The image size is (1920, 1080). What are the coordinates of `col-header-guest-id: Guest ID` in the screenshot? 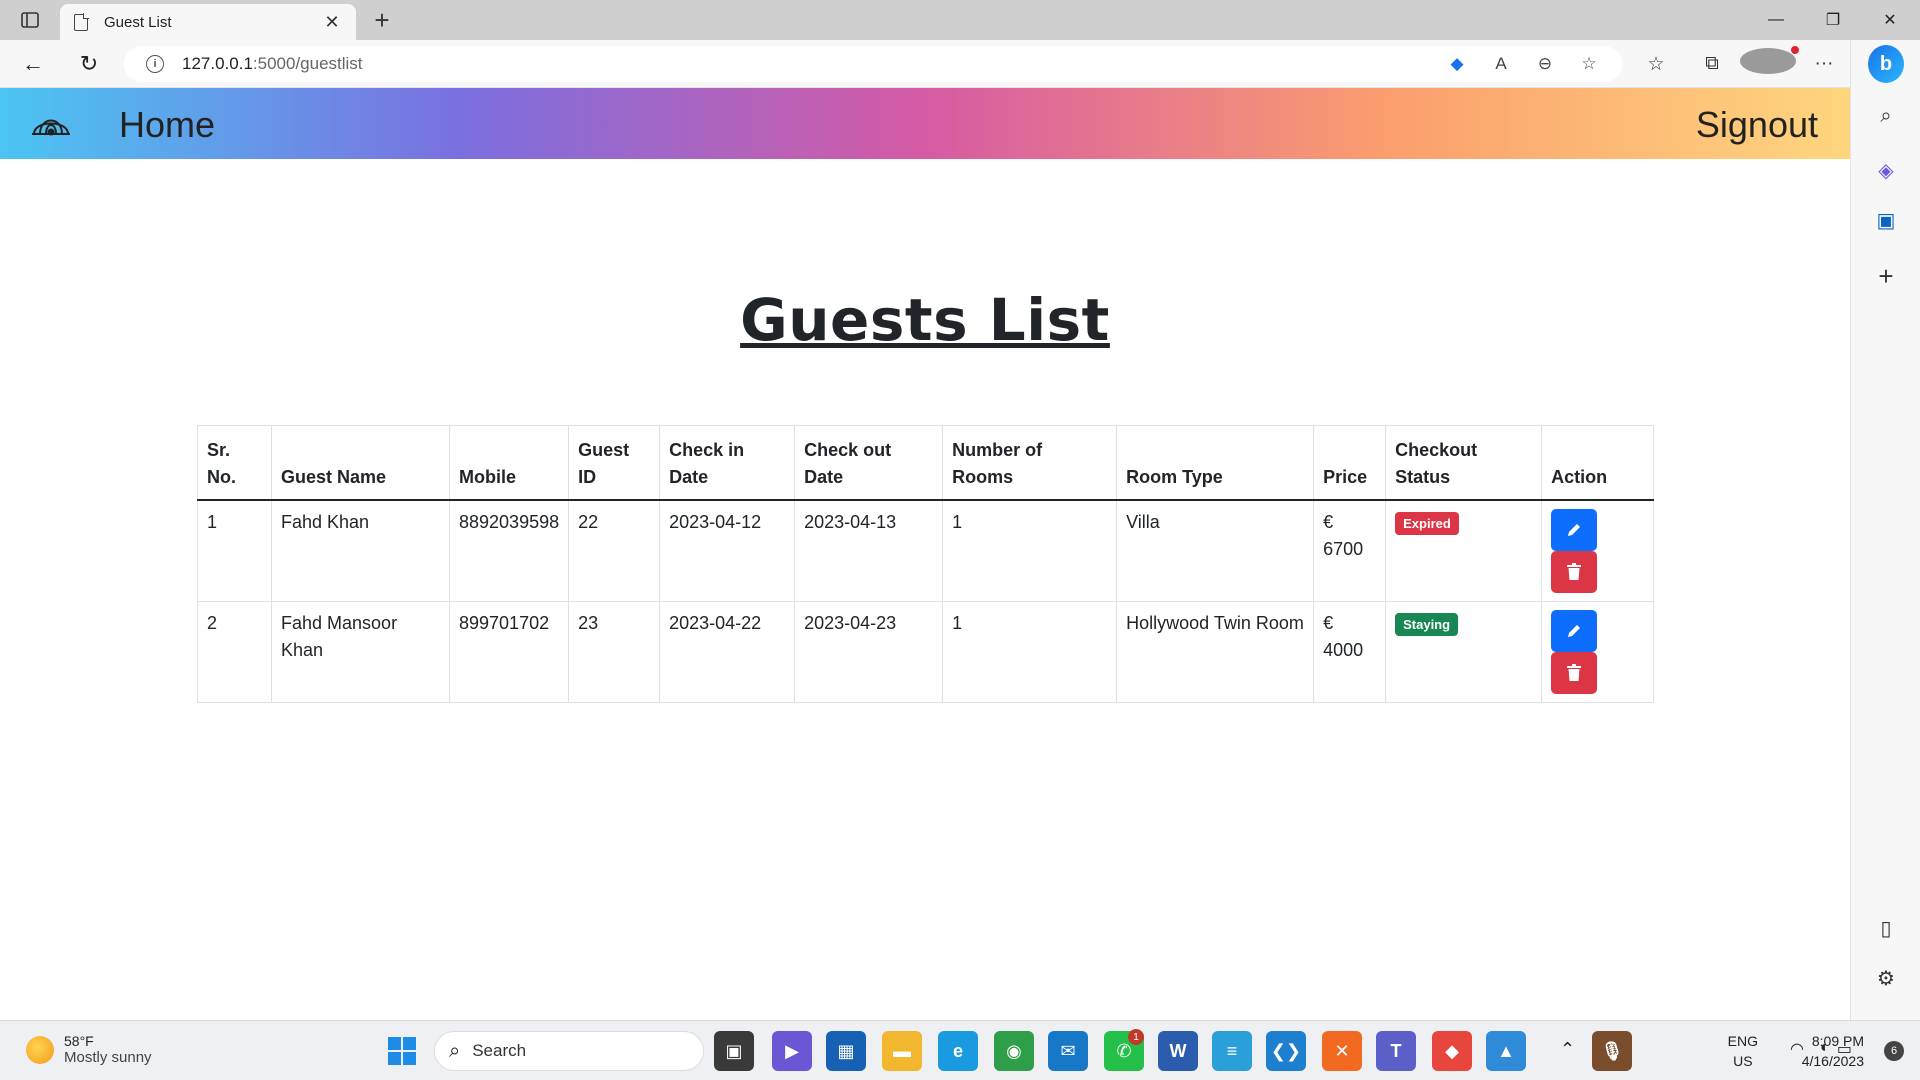 It's located at (614, 463).